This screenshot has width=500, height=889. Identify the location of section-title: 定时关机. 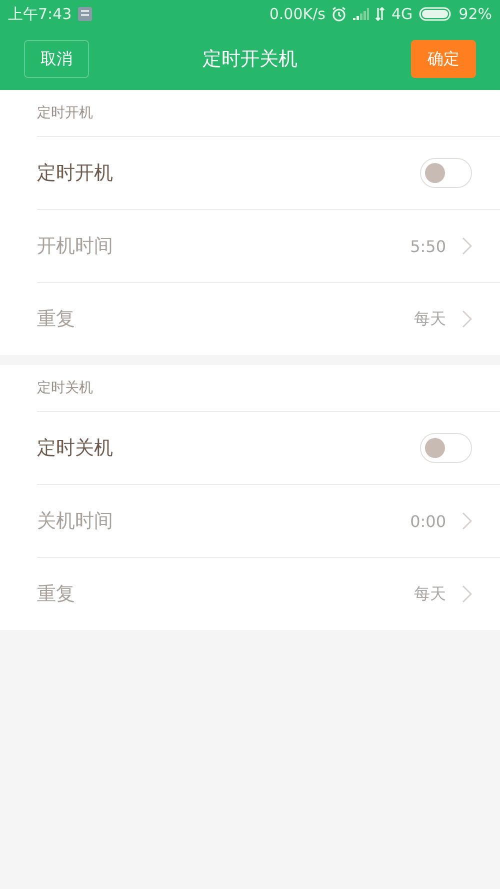
(65, 388).